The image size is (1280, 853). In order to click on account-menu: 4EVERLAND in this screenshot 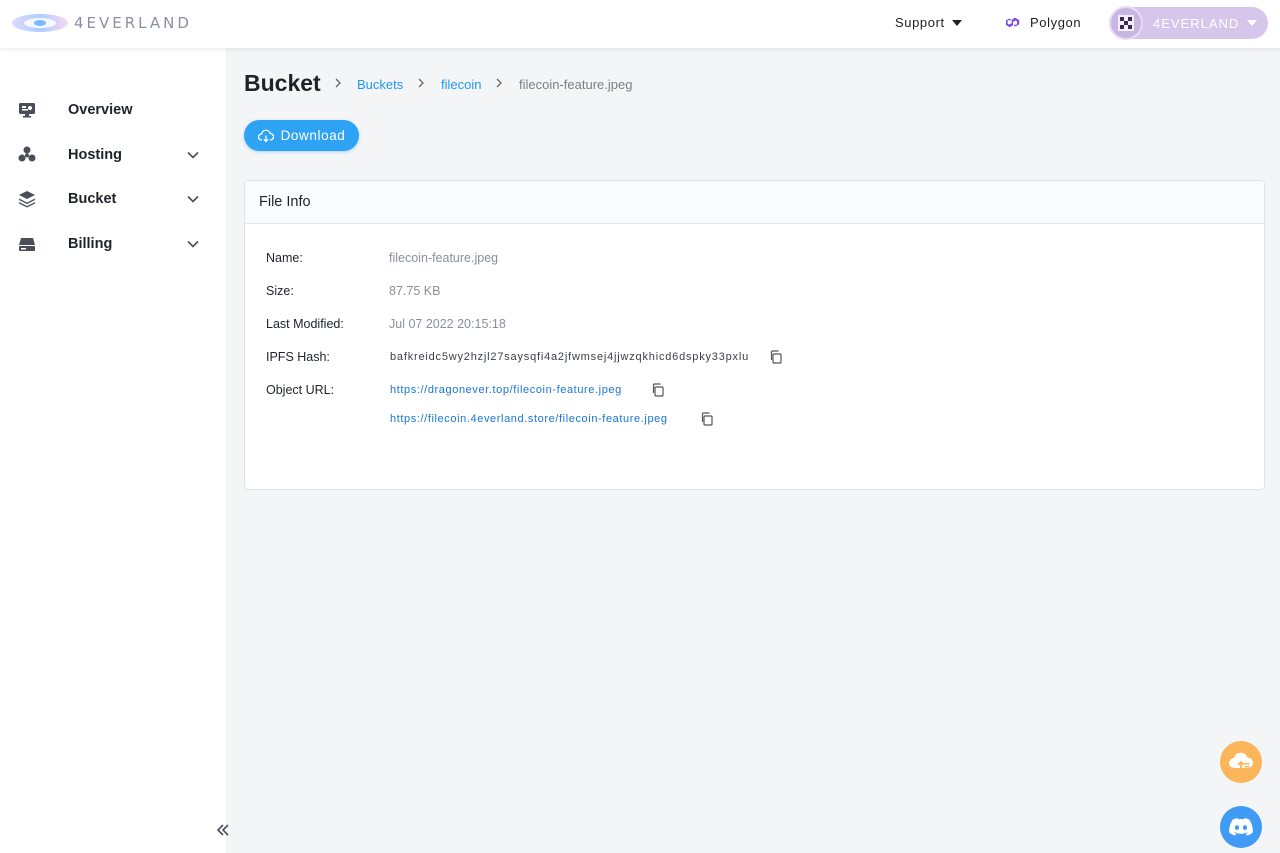, I will do `click(1188, 23)`.